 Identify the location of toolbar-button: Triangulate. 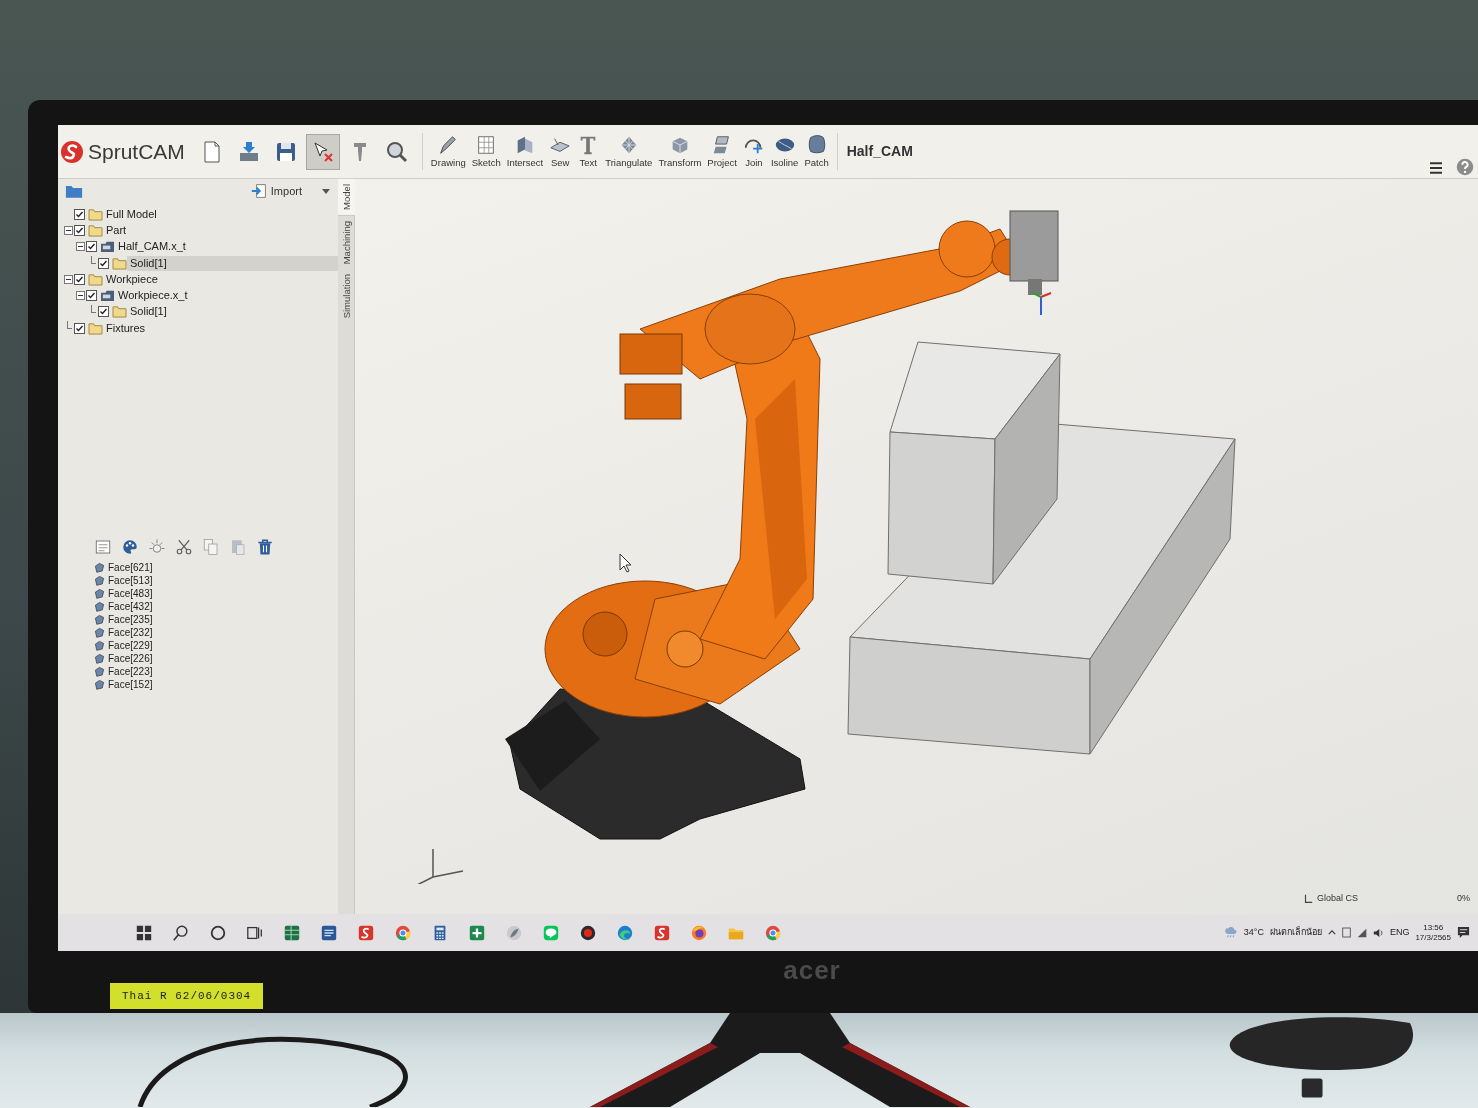
(629, 151).